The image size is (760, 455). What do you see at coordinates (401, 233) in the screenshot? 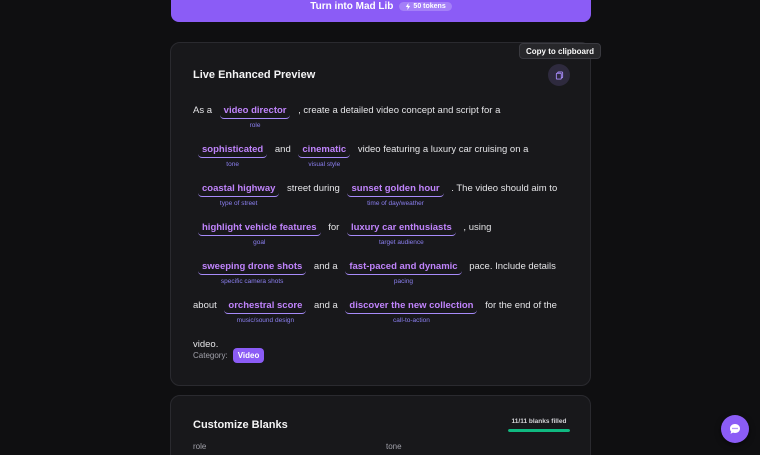
I see `blank-target-audience: luxury car enthusiasts target audience` at bounding box center [401, 233].